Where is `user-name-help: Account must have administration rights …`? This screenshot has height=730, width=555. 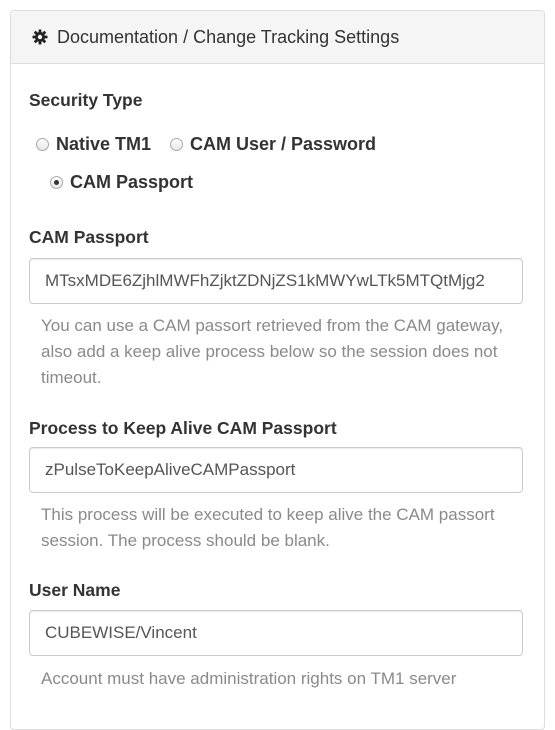 user-name-help: Account must have administration rights … is located at coordinates (249, 678).